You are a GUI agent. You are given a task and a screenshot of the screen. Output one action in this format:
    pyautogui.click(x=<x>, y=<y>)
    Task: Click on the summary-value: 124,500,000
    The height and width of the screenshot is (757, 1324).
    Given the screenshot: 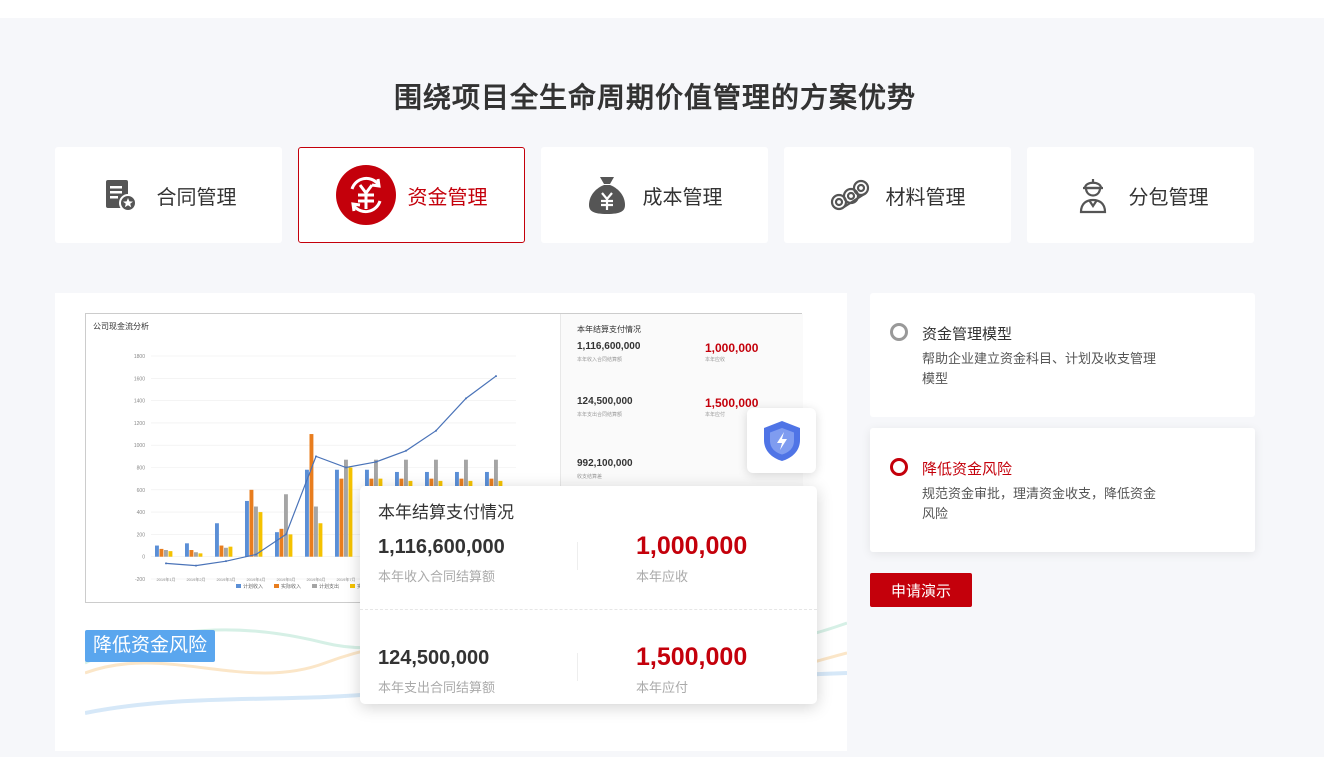 What is the action you would take?
    pyautogui.click(x=605, y=401)
    